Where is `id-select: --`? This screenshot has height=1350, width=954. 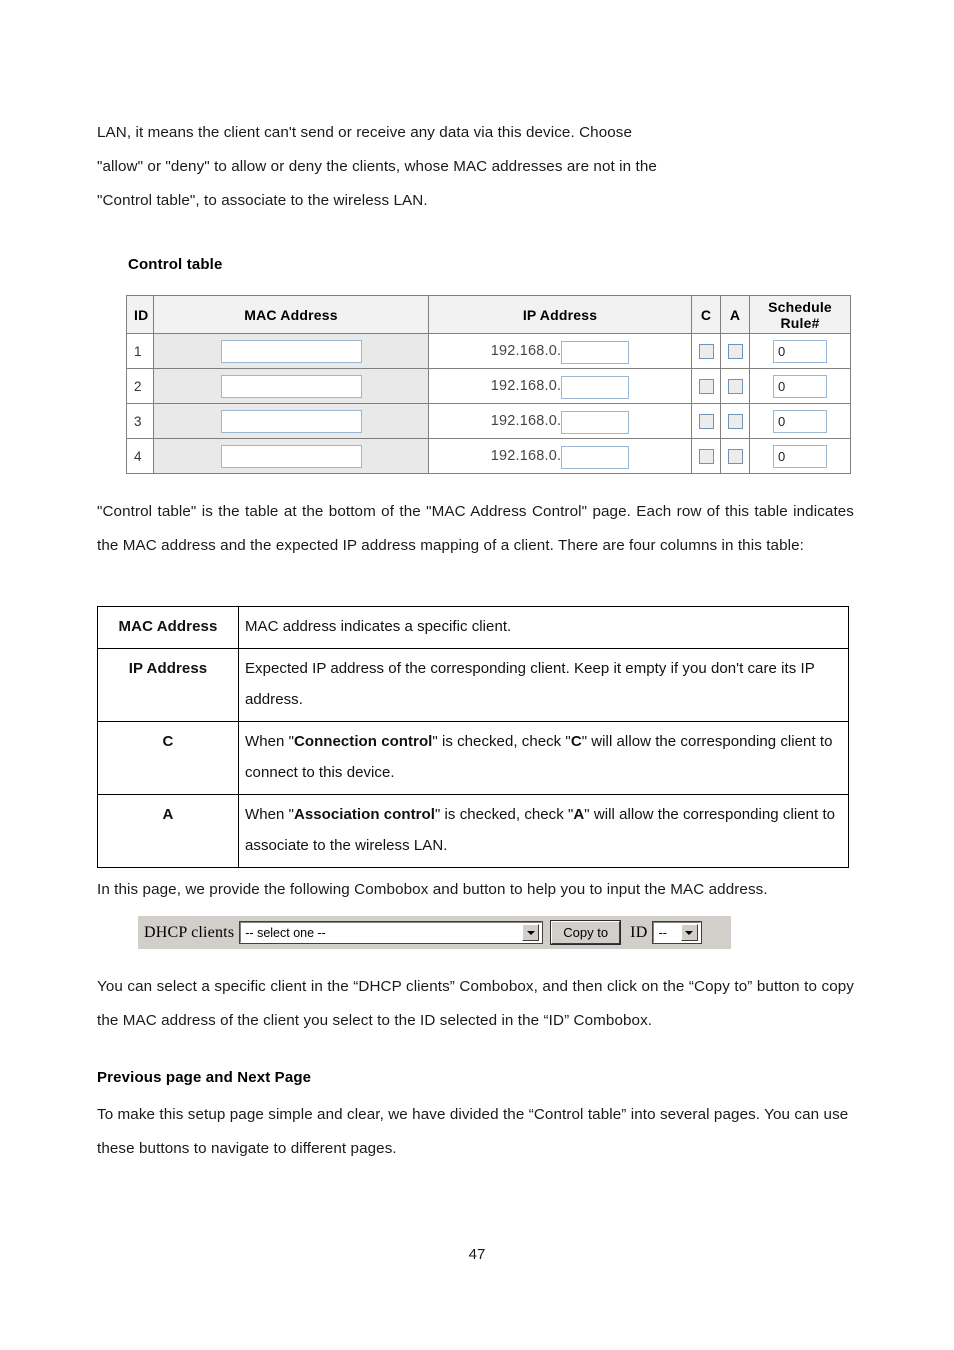 id-select: -- is located at coordinates (676, 932).